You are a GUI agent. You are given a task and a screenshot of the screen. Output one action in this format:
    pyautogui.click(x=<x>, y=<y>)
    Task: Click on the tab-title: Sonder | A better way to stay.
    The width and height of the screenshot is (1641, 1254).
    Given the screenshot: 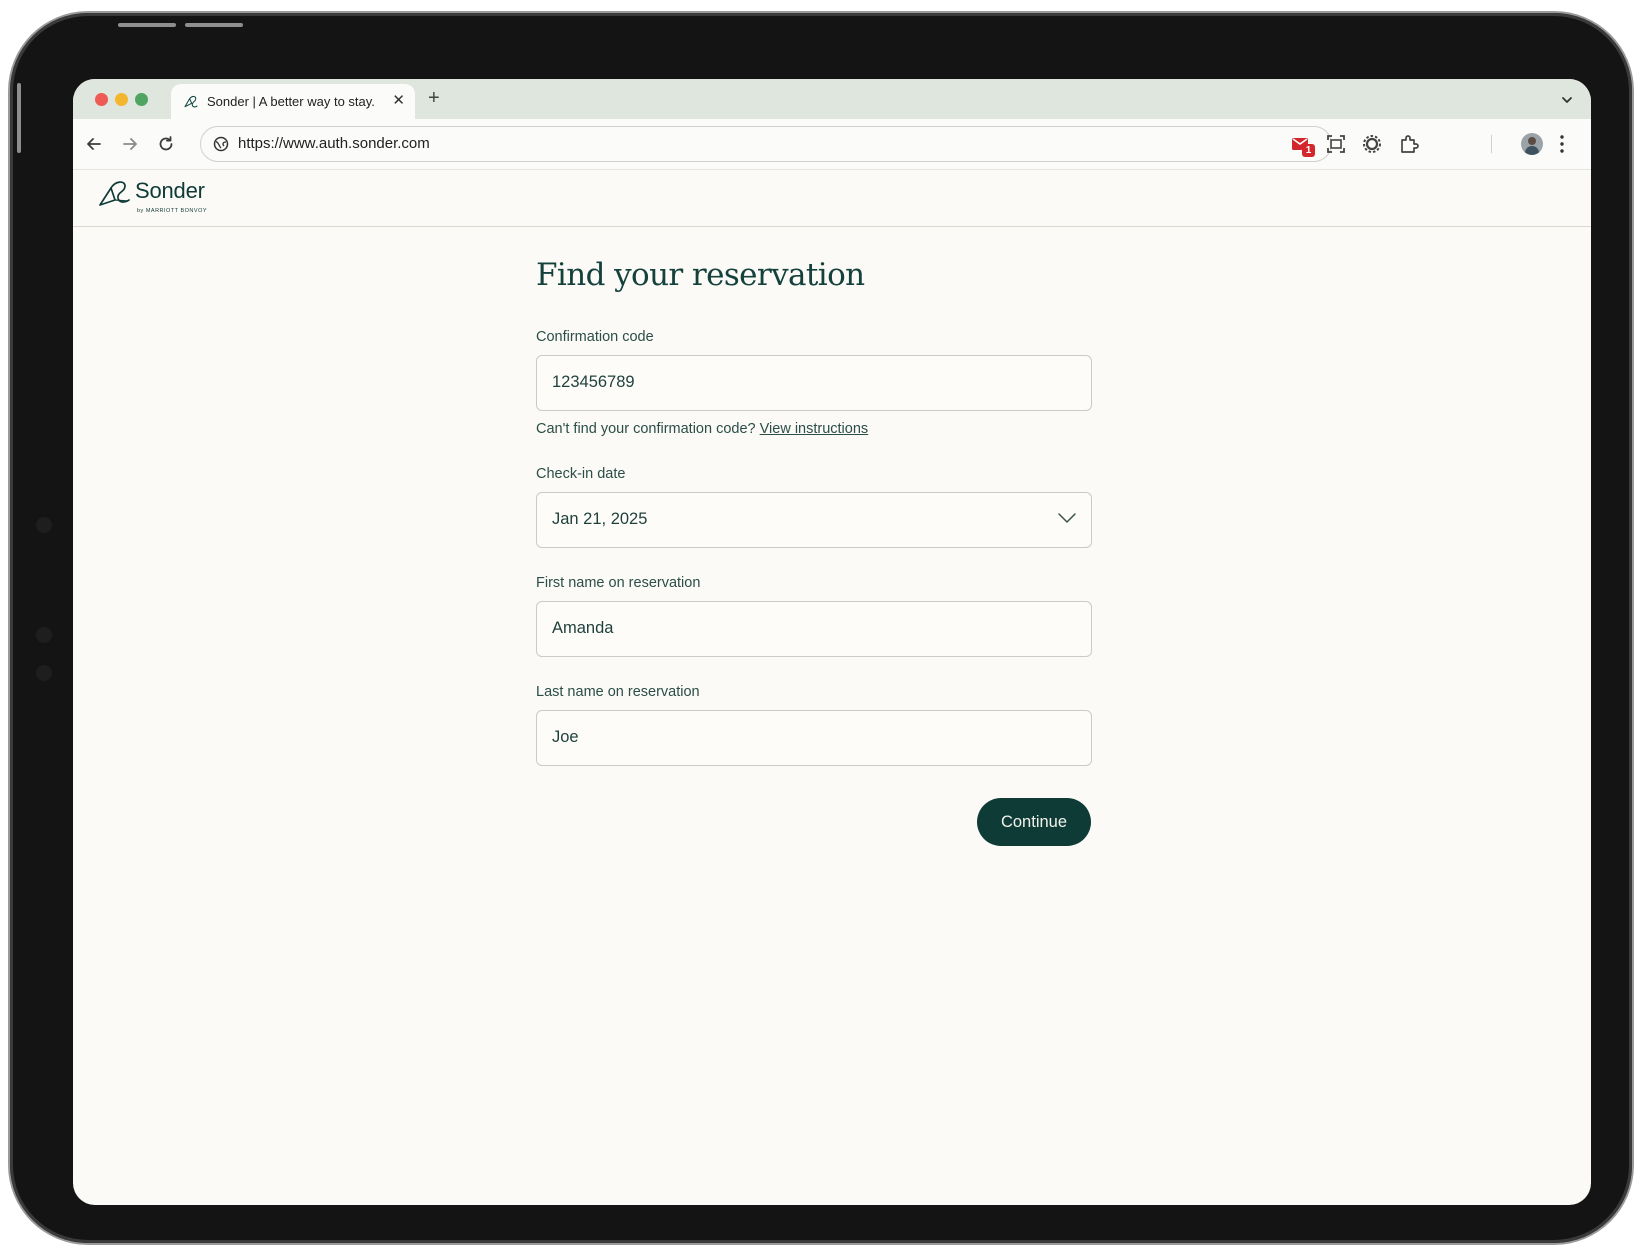 What is the action you would take?
    pyautogui.click(x=291, y=101)
    